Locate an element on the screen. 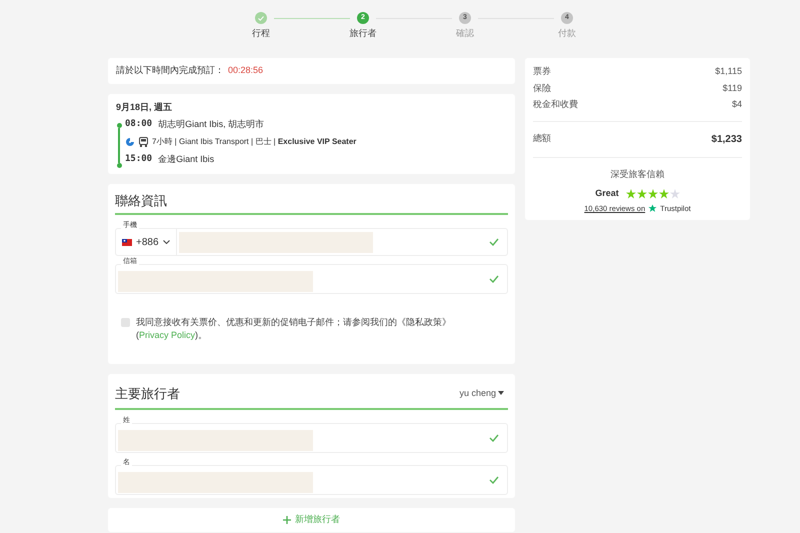  consent-text: 我同意接收有关票价、优惠和更新的促销电子邮件；请参阅我们的《隐私政策》(Privacy Policy)。 is located at coordinates (294, 329).